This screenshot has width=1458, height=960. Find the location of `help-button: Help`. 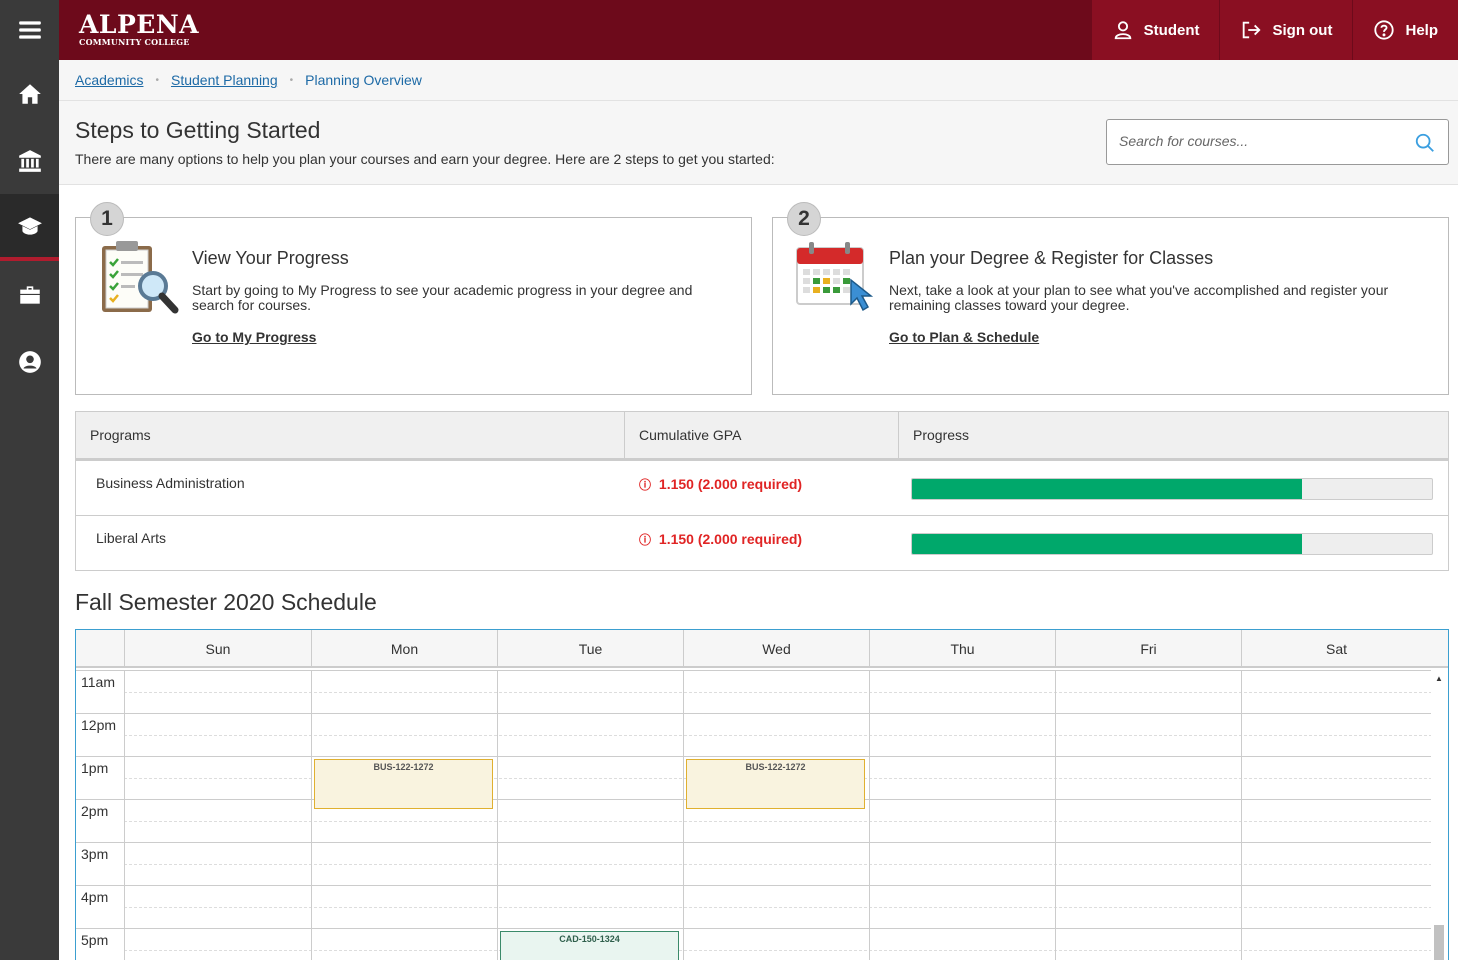

help-button: Help is located at coordinates (1405, 30).